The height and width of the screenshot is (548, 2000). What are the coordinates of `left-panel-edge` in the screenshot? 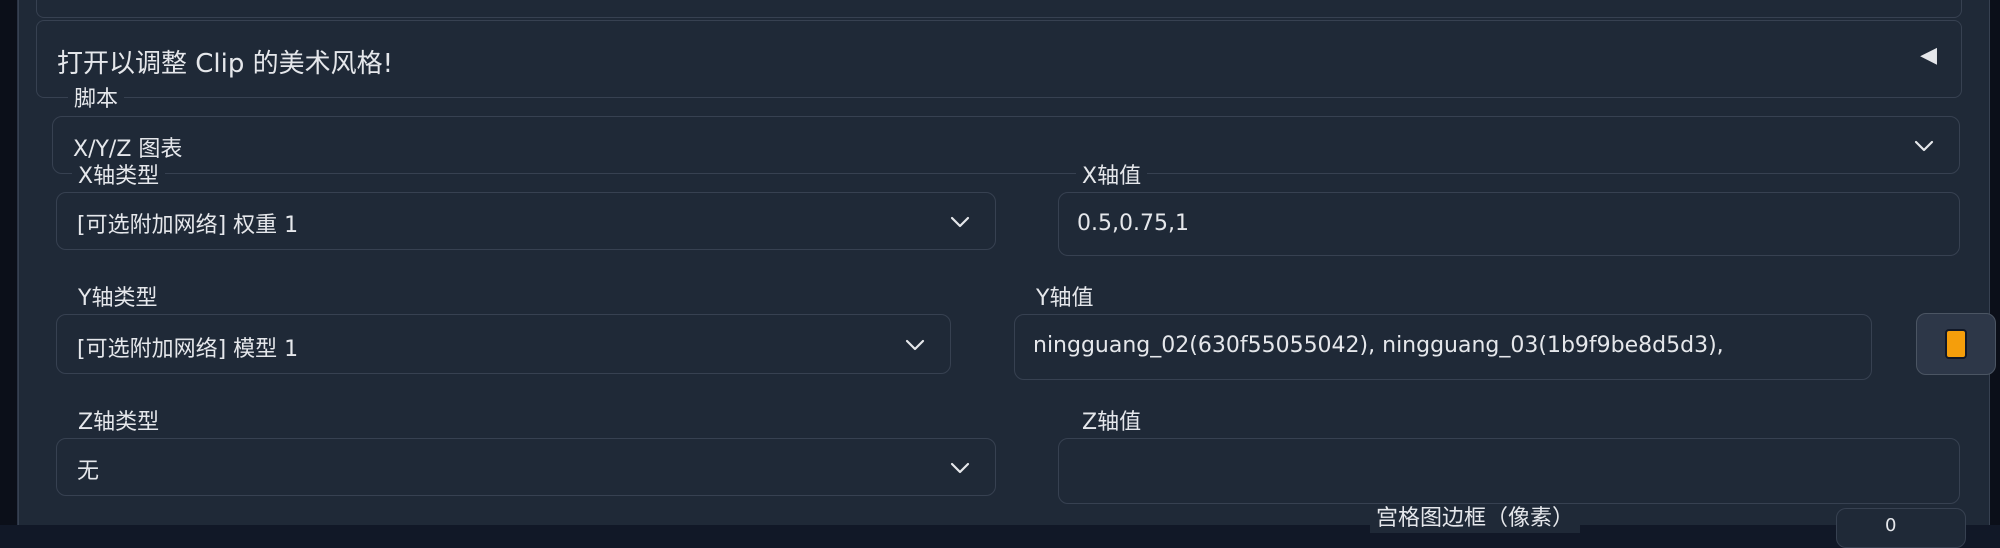 It's located at (9, 262).